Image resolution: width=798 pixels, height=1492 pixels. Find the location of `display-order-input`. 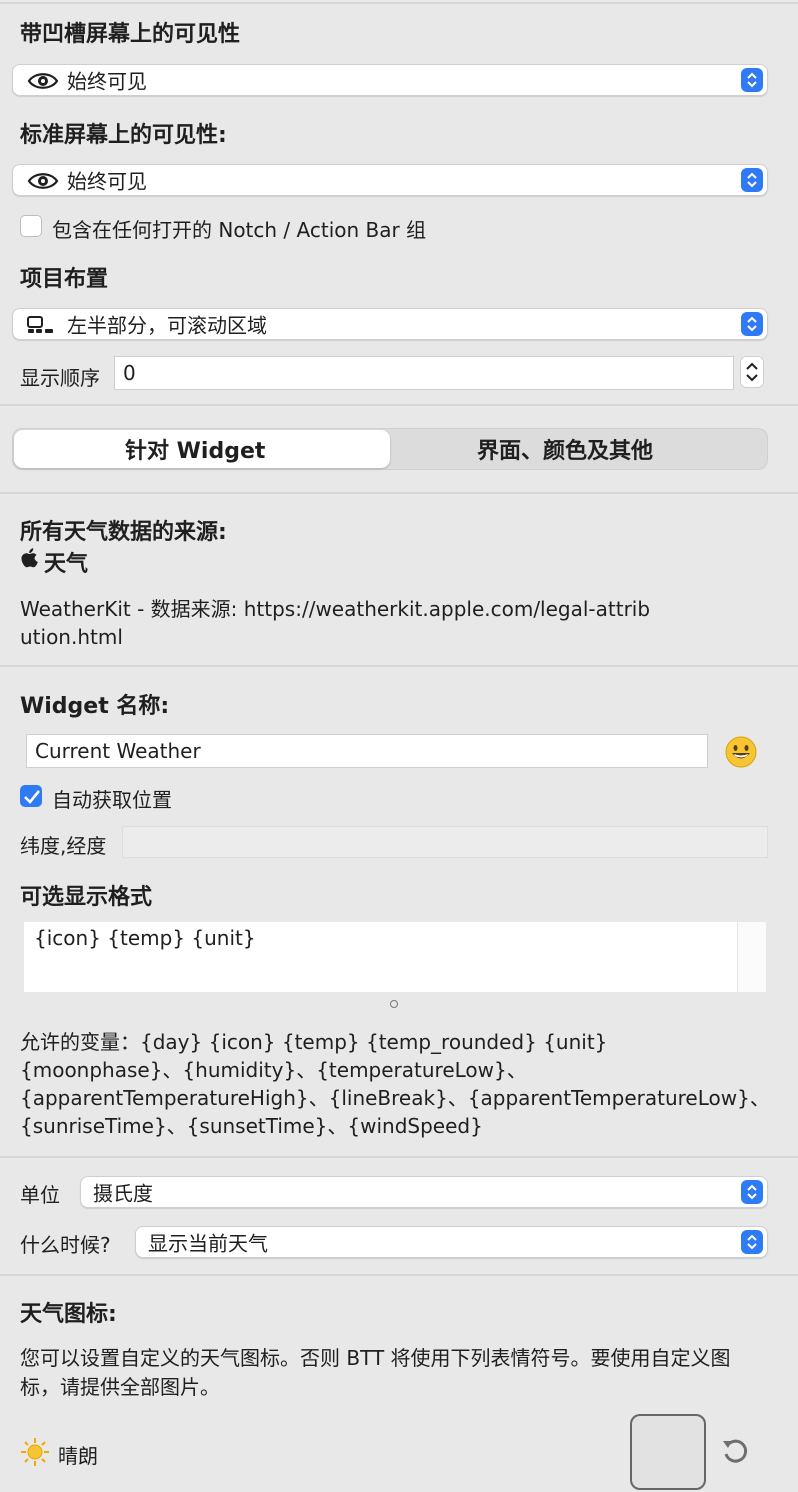

display-order-input is located at coordinates (424, 373).